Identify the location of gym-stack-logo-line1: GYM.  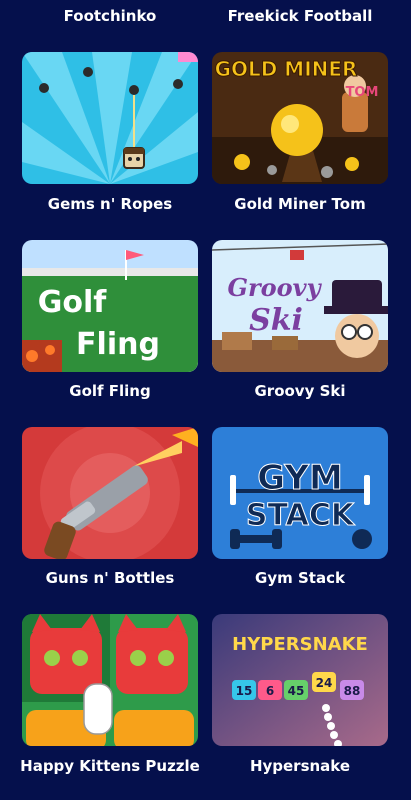
(300, 478).